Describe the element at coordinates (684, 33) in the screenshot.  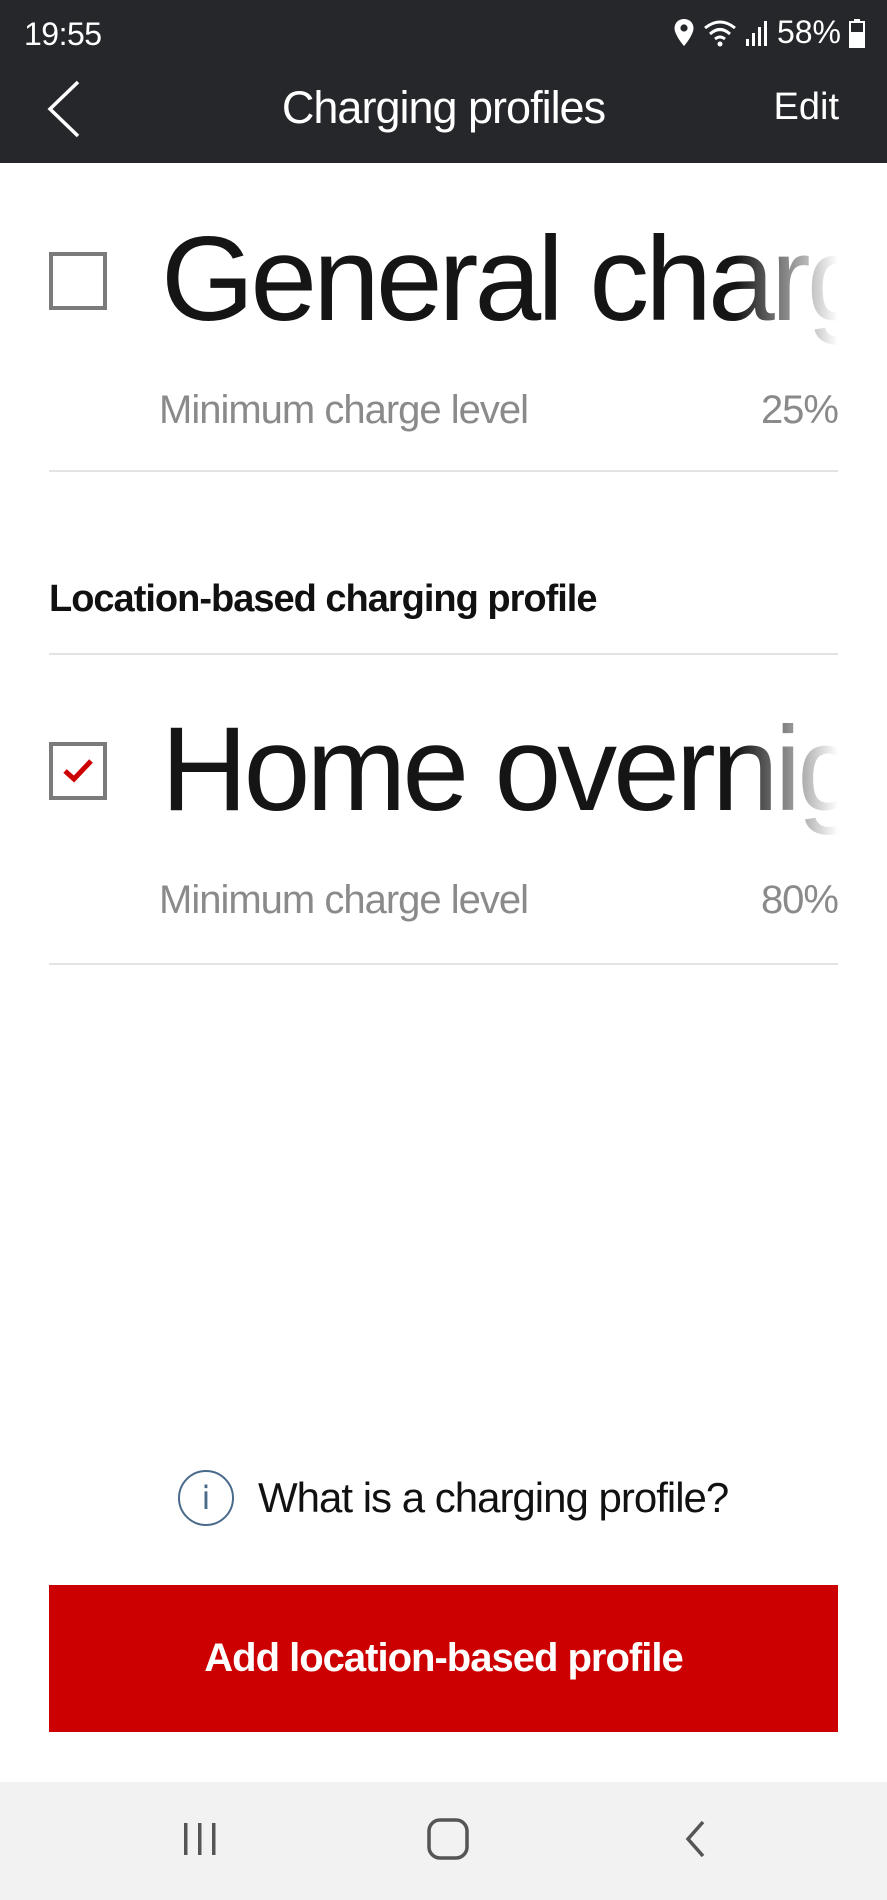
I see `location-icon` at that location.